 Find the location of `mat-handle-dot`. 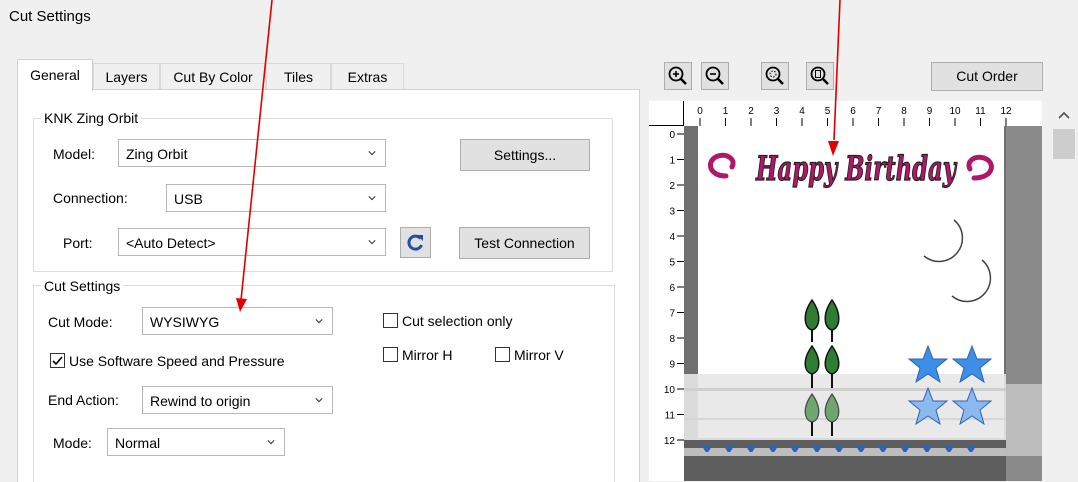

mat-handle-dot is located at coordinates (1029, 440).